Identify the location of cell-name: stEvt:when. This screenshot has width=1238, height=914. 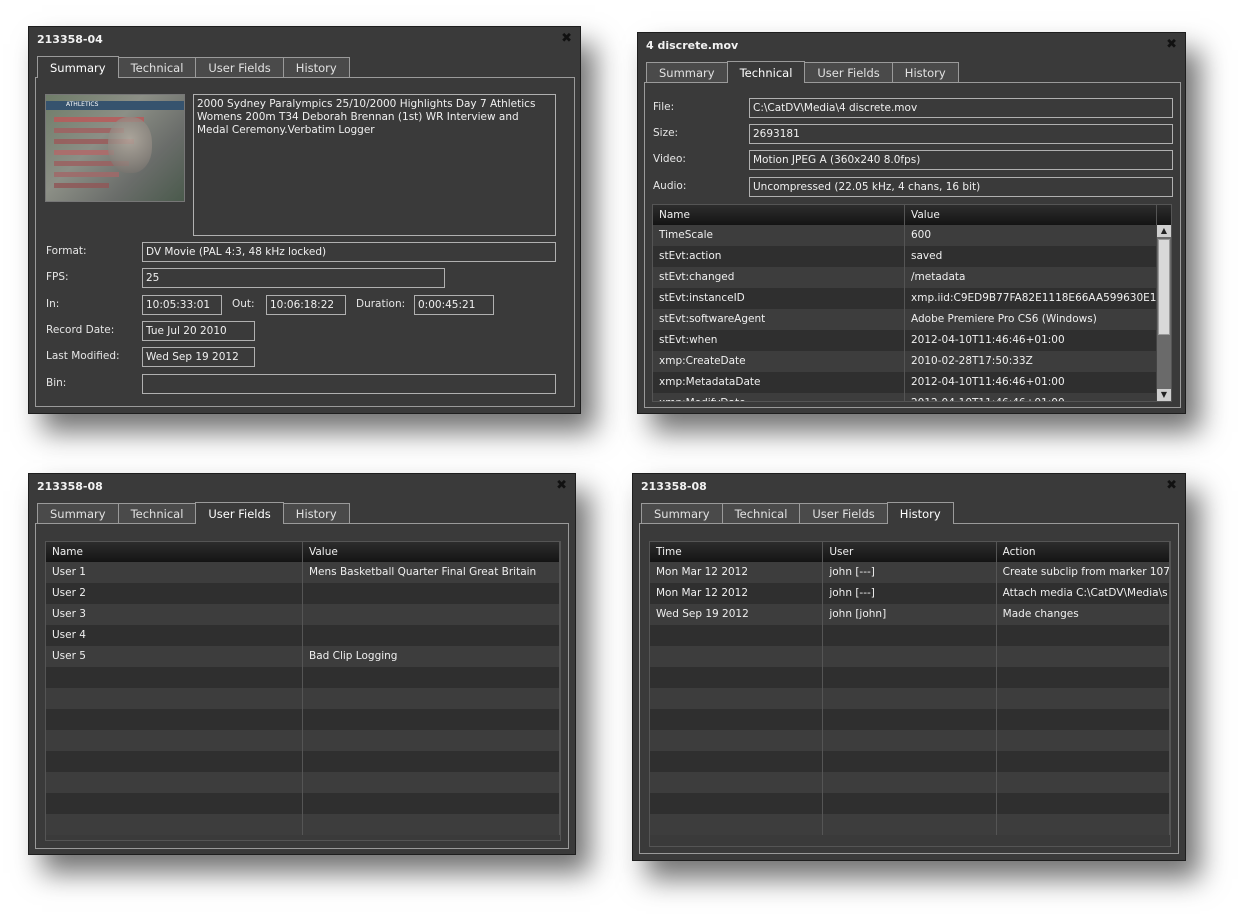
(779, 340).